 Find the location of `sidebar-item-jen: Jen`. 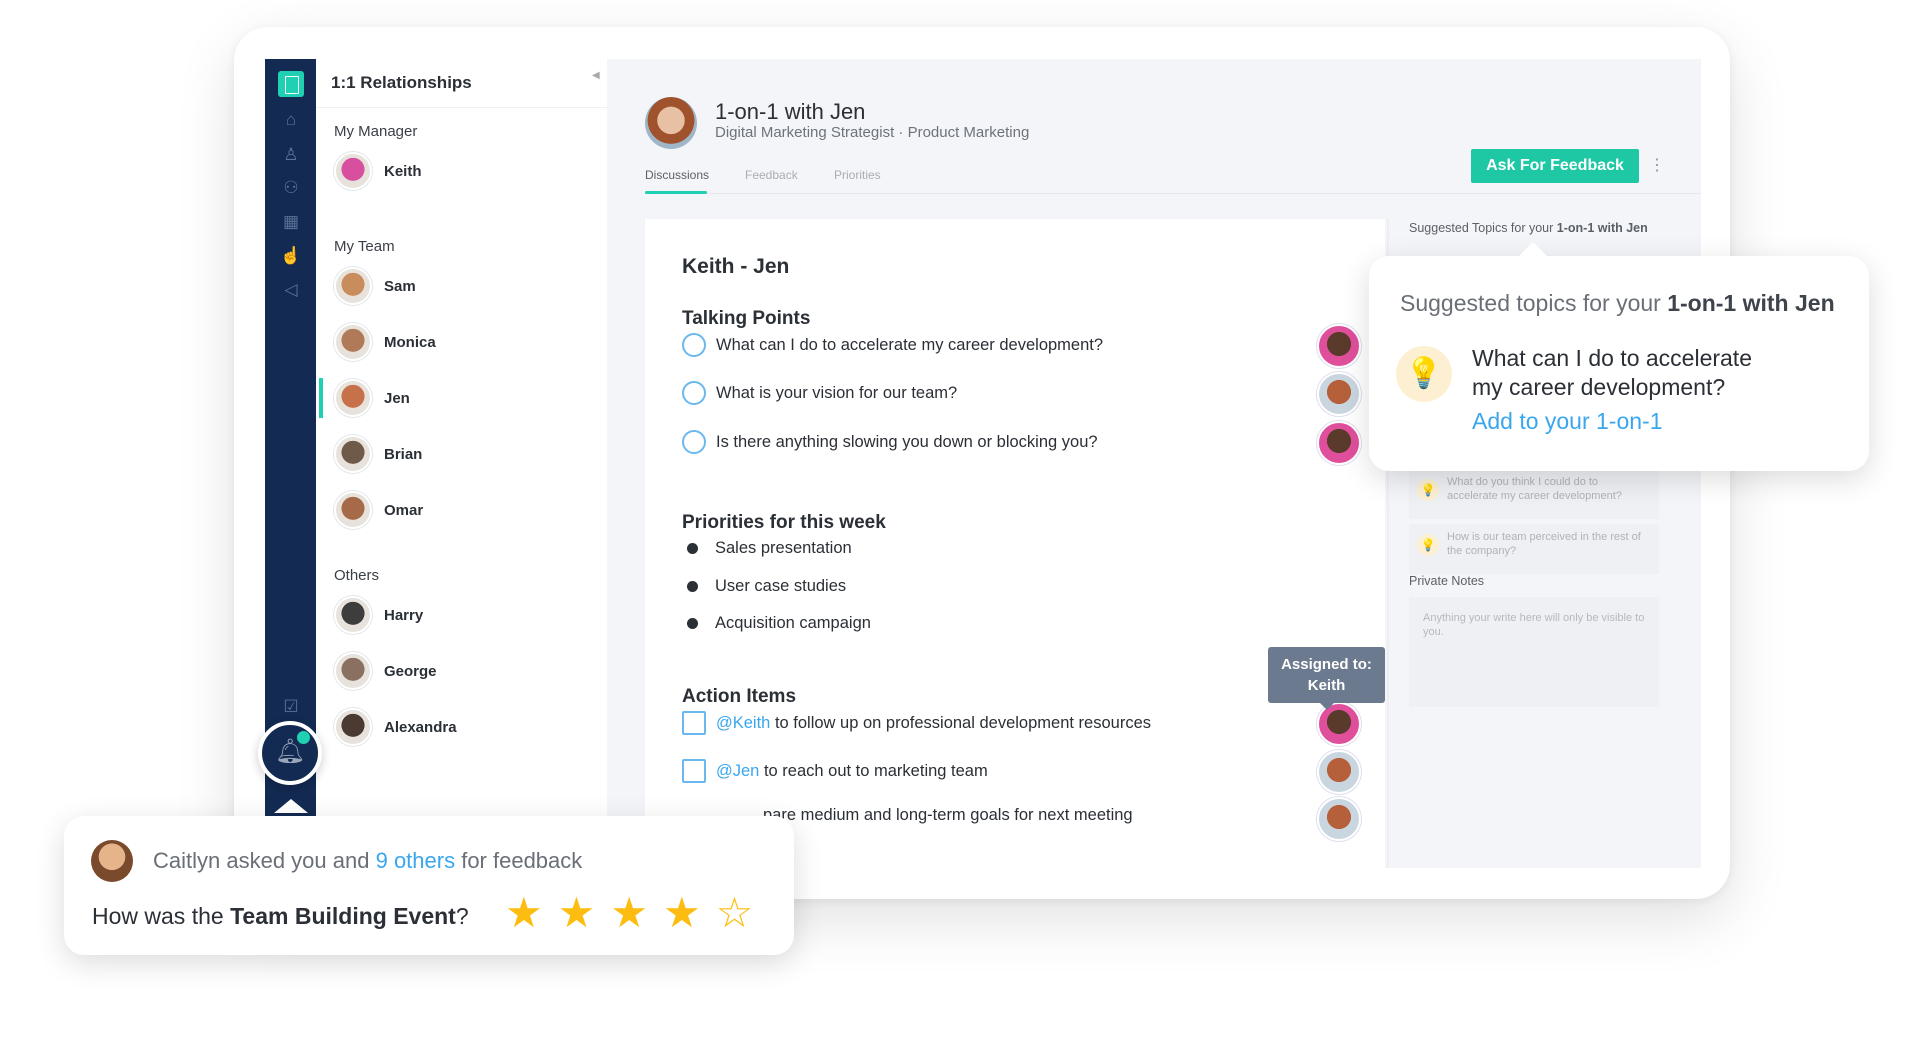

sidebar-item-jen: Jen is located at coordinates (372, 398).